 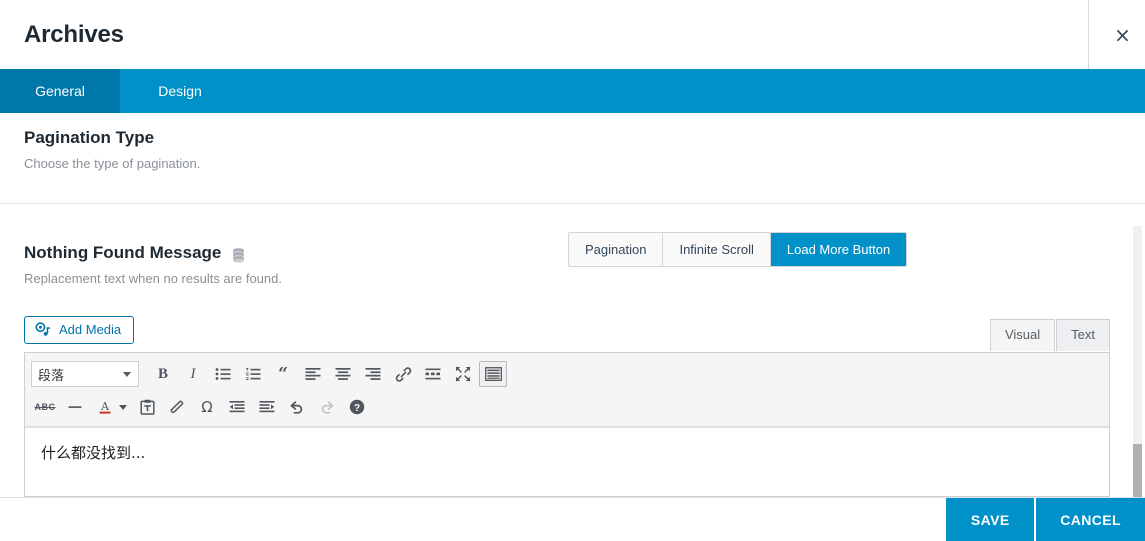 I want to click on svg-text: A, so click(x=105, y=406).